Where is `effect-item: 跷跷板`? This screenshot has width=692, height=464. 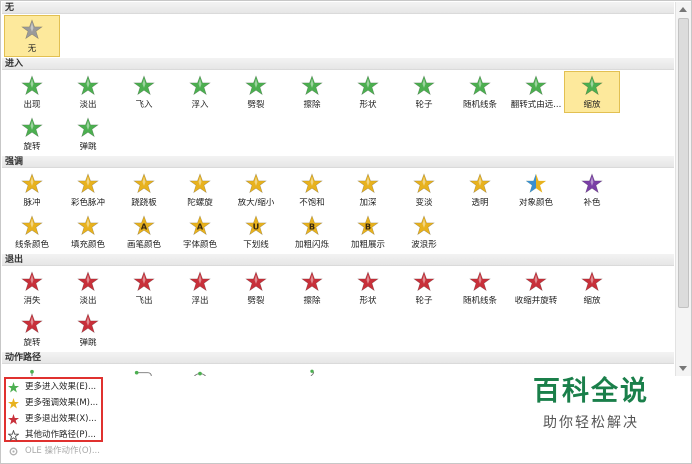
effect-item: 跷跷板 is located at coordinates (144, 190).